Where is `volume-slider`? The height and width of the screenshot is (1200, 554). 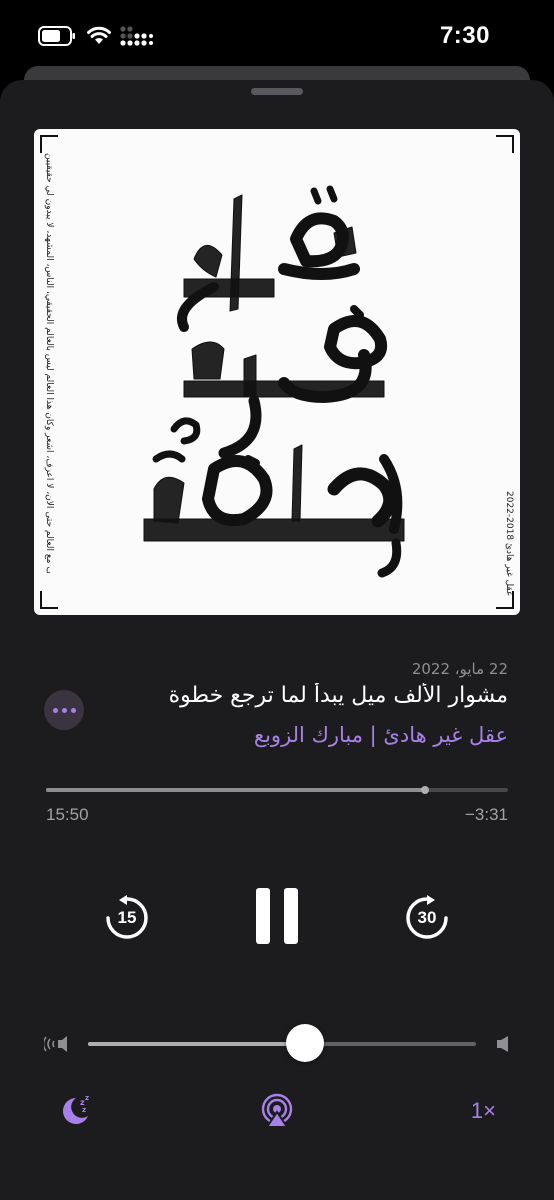
volume-slider is located at coordinates (282, 1044).